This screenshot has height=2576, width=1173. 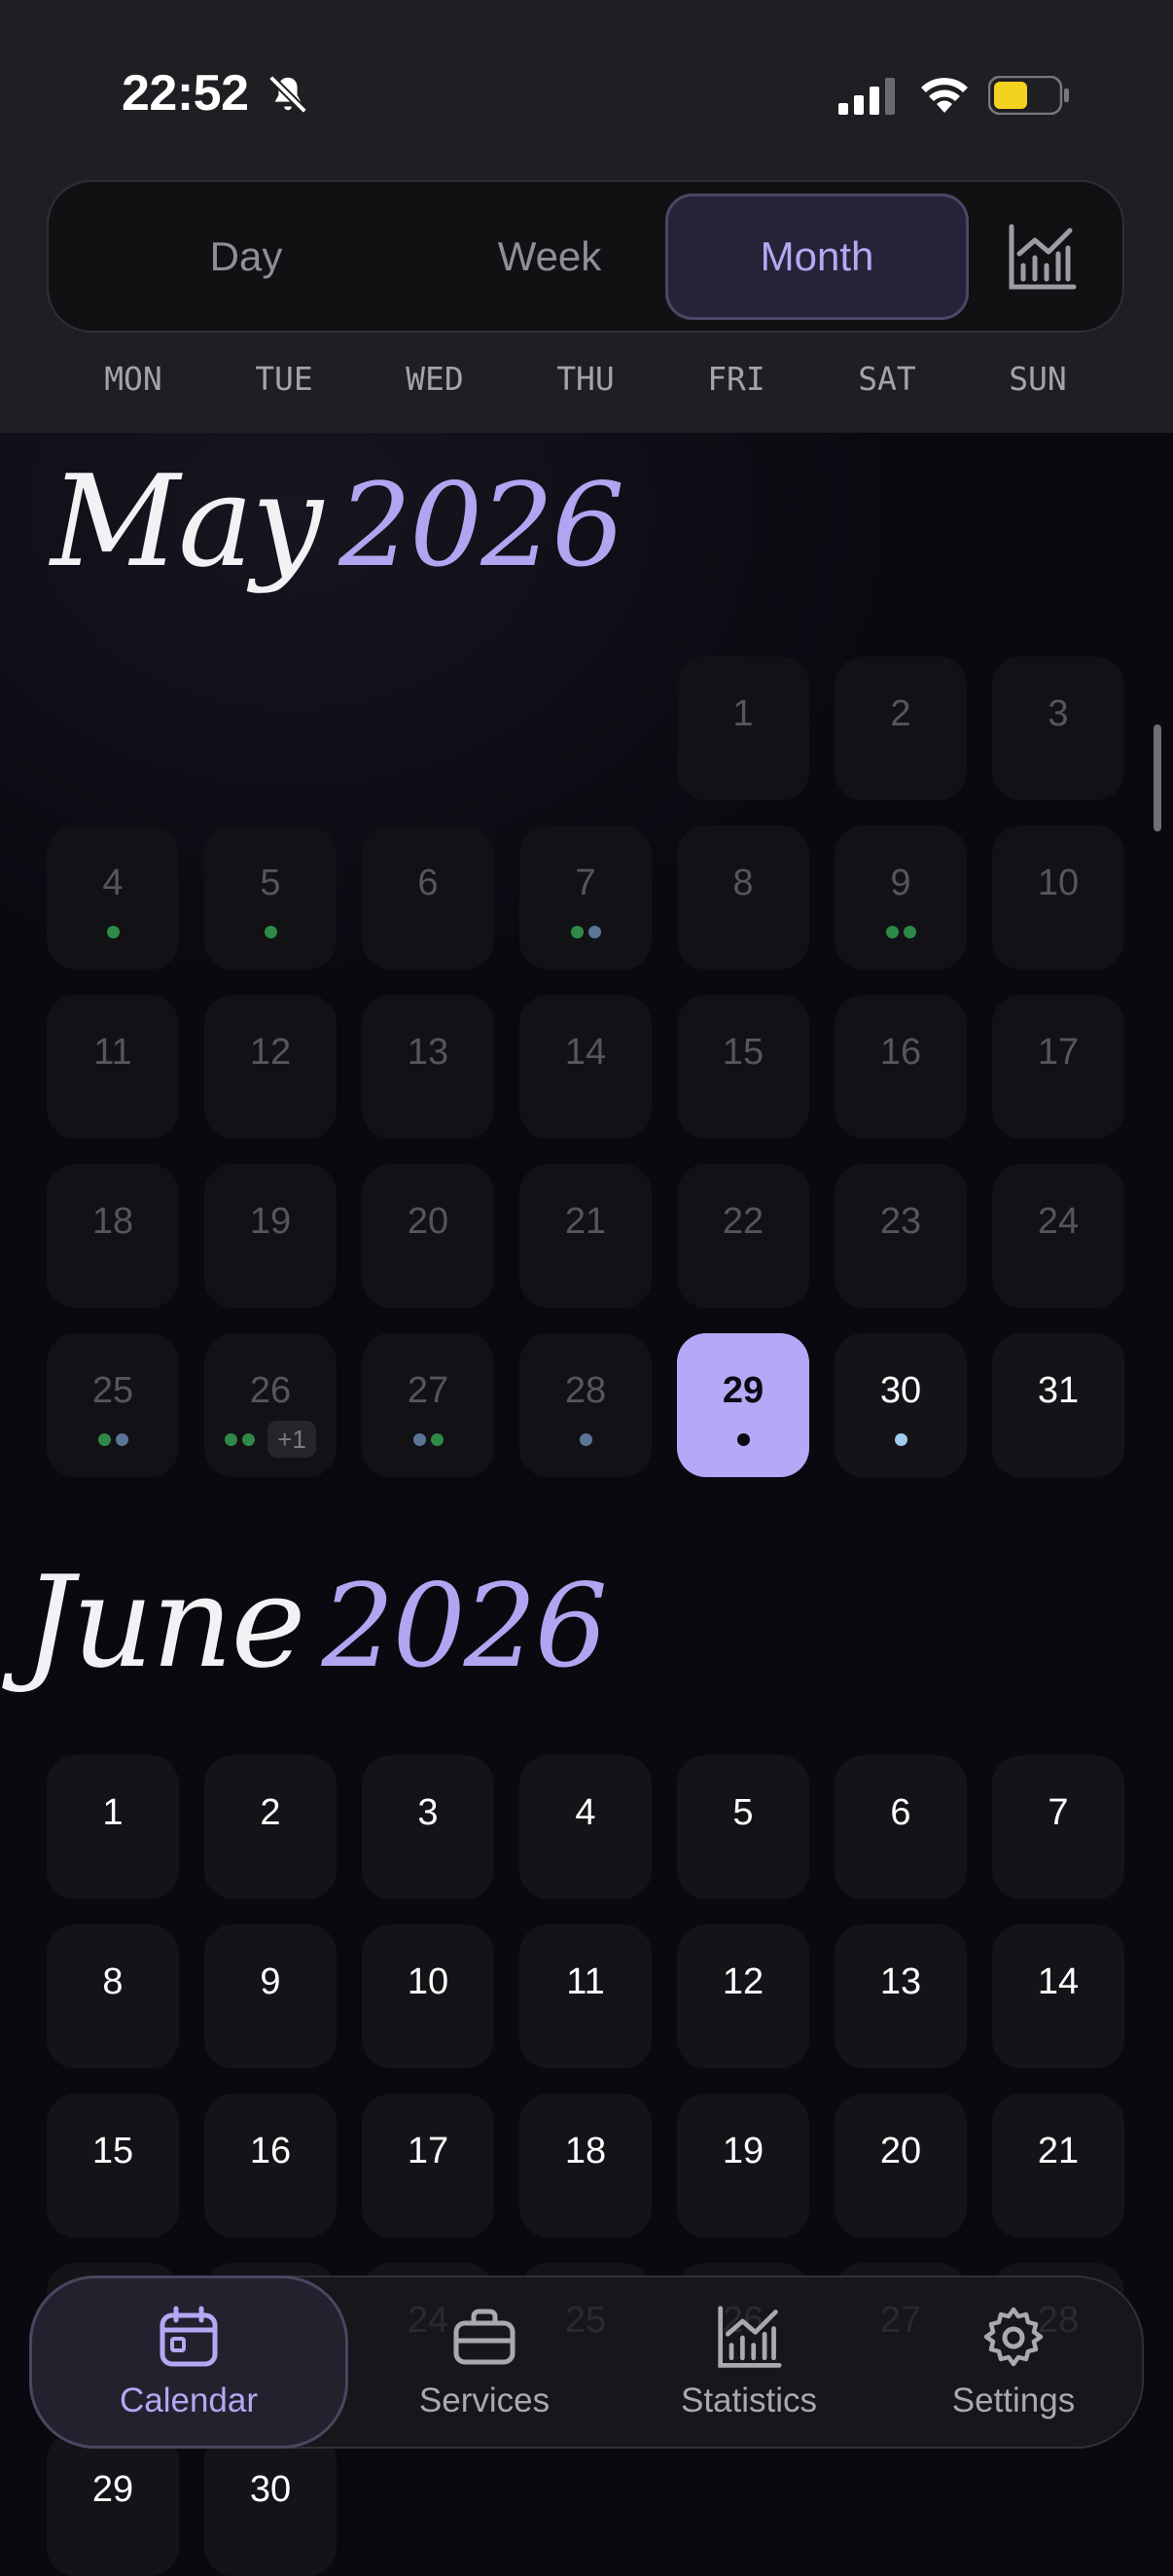 What do you see at coordinates (428, 1391) in the screenshot?
I see `day-number: 27` at bounding box center [428, 1391].